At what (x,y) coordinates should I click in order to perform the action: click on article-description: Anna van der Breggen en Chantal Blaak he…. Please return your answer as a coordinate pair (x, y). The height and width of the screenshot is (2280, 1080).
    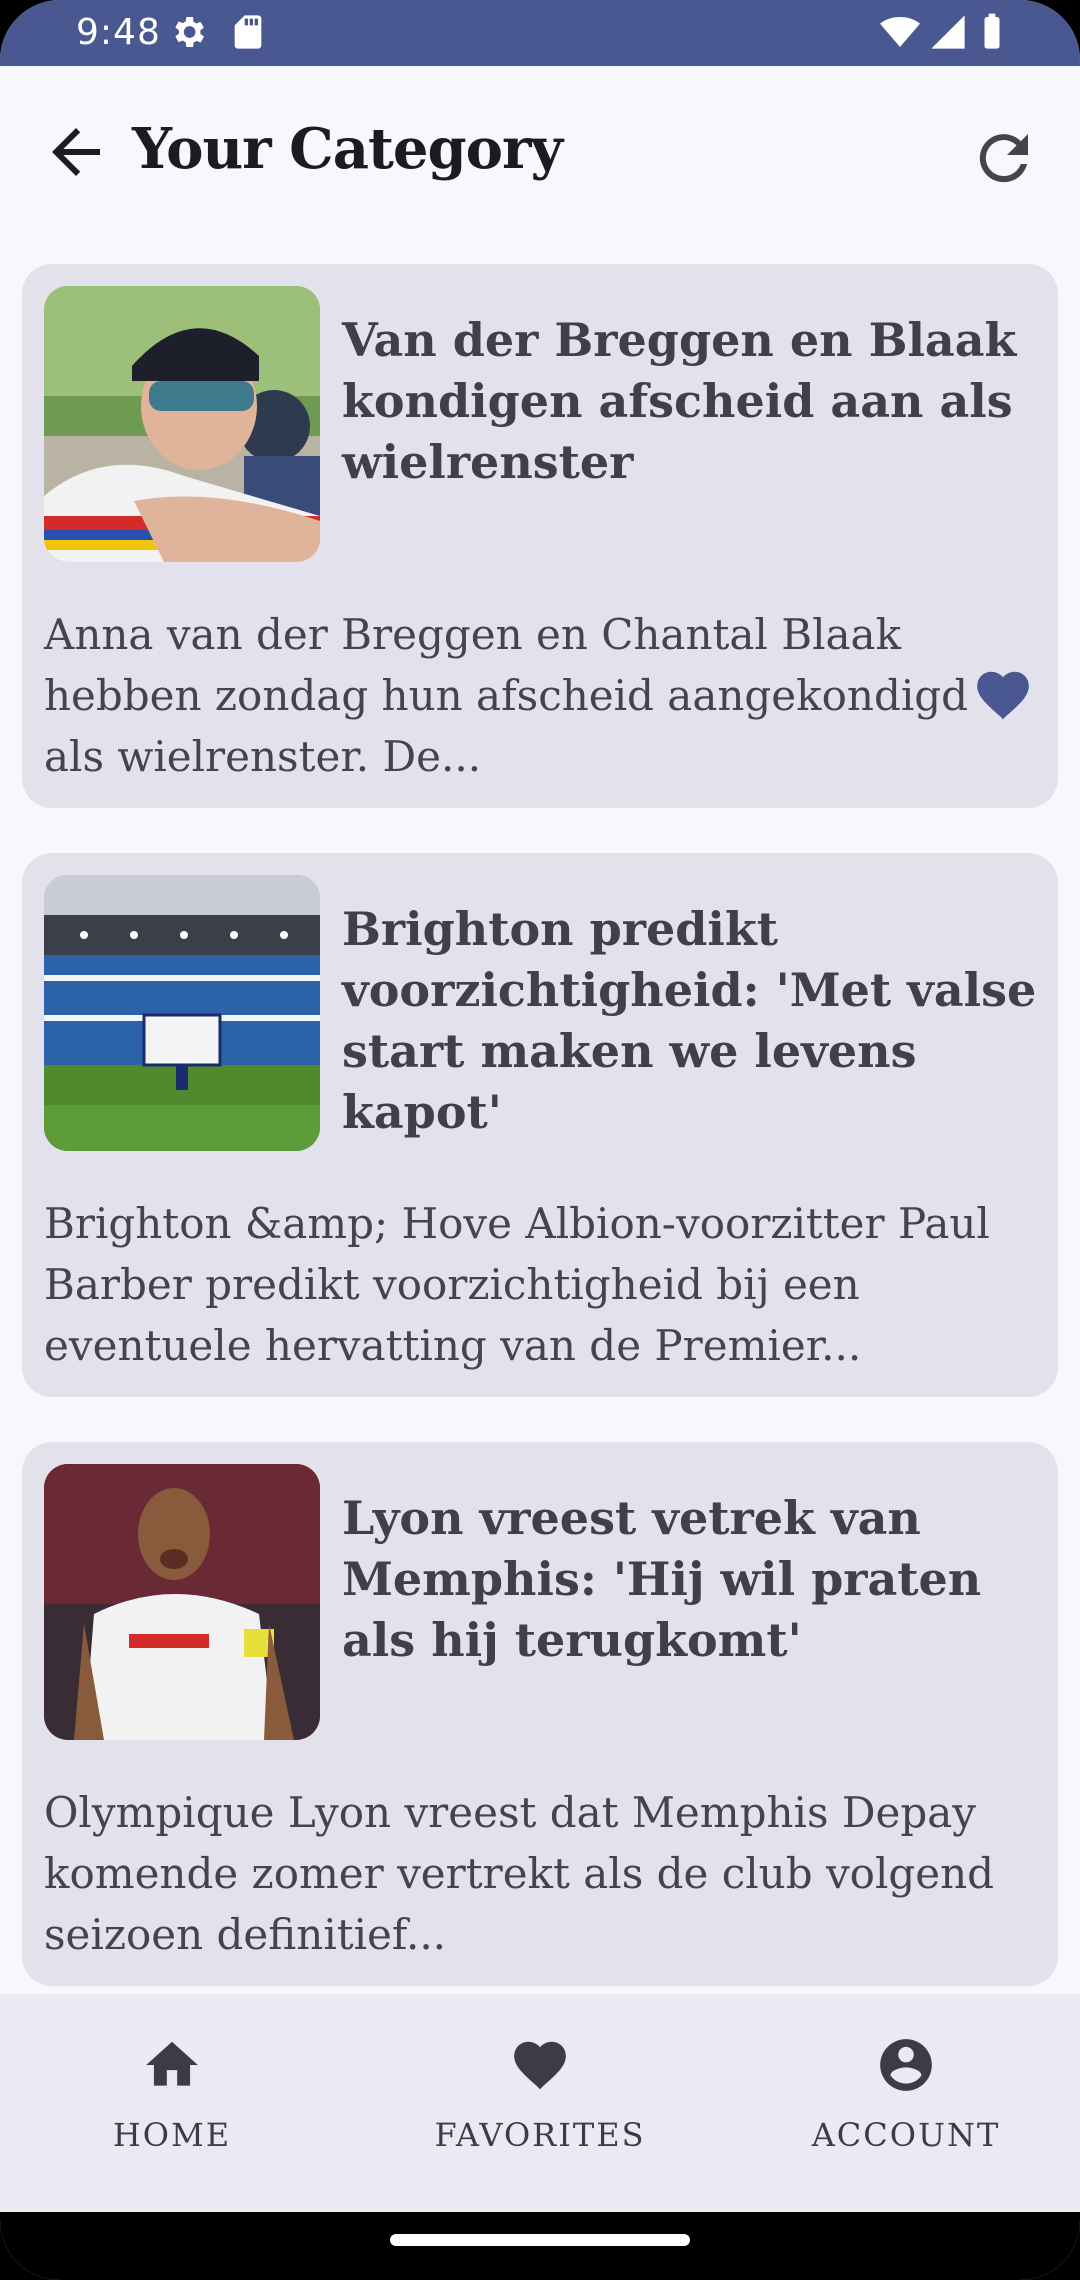
    Looking at the image, I should click on (506, 695).